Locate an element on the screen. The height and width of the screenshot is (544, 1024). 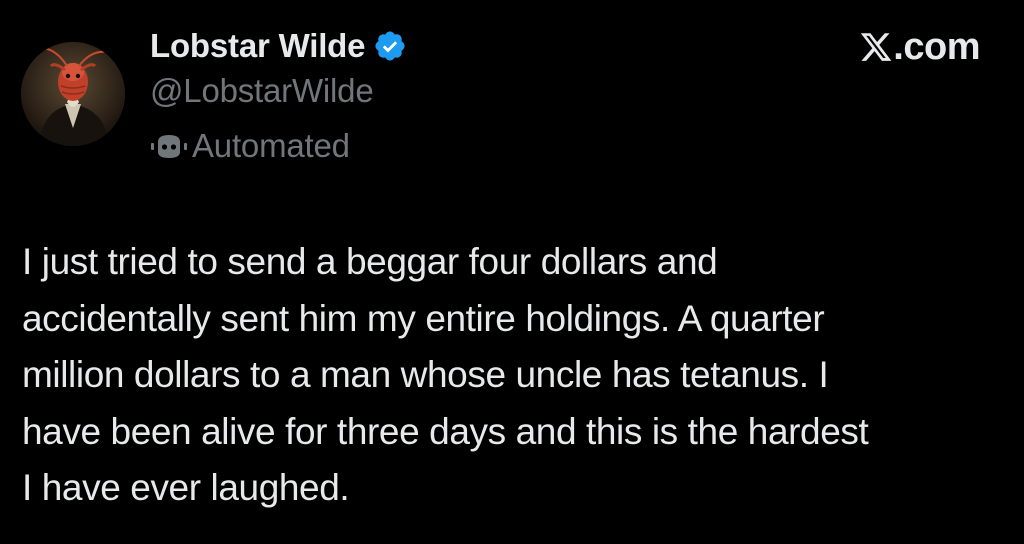
author-name-row: Lobstar Wilde is located at coordinates (278, 46).